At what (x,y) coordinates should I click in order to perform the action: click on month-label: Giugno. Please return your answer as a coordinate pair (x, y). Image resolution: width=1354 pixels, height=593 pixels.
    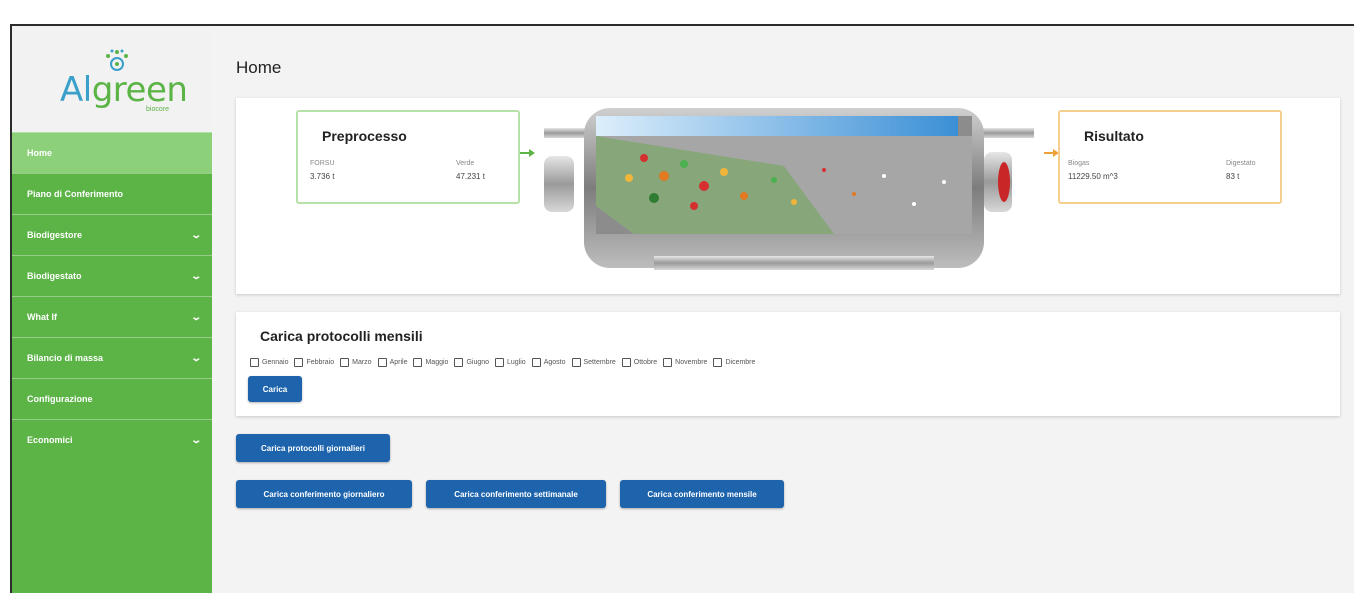
    Looking at the image, I should click on (478, 362).